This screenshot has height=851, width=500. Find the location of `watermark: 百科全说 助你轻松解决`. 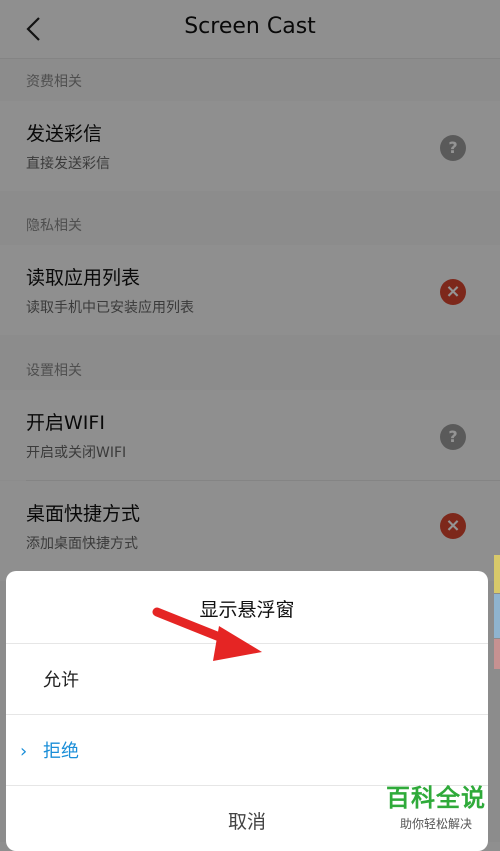

watermark: 百科全说 助你轻松解决 is located at coordinates (436, 805).